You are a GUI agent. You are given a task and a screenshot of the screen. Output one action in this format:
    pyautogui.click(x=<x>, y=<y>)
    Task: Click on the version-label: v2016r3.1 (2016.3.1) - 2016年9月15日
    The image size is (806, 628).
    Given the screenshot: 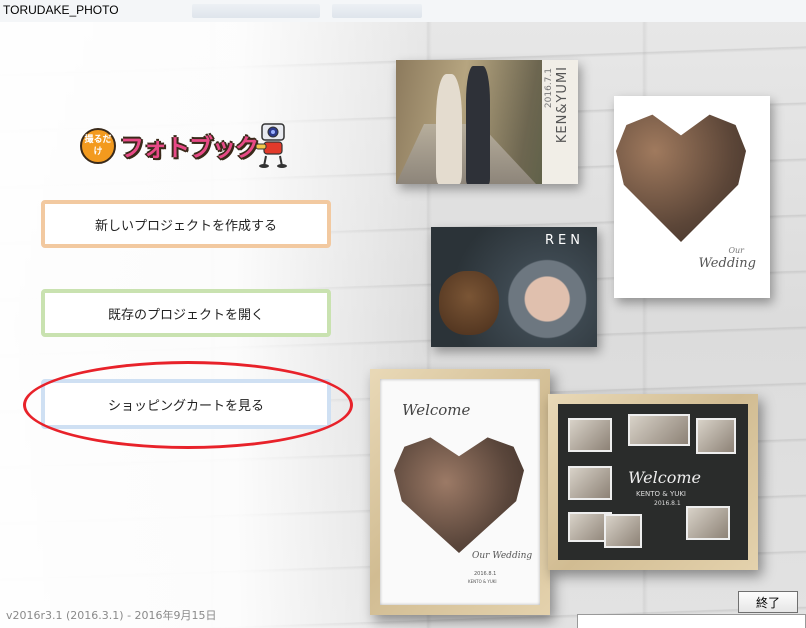 What is the action you would take?
    pyautogui.click(x=111, y=615)
    